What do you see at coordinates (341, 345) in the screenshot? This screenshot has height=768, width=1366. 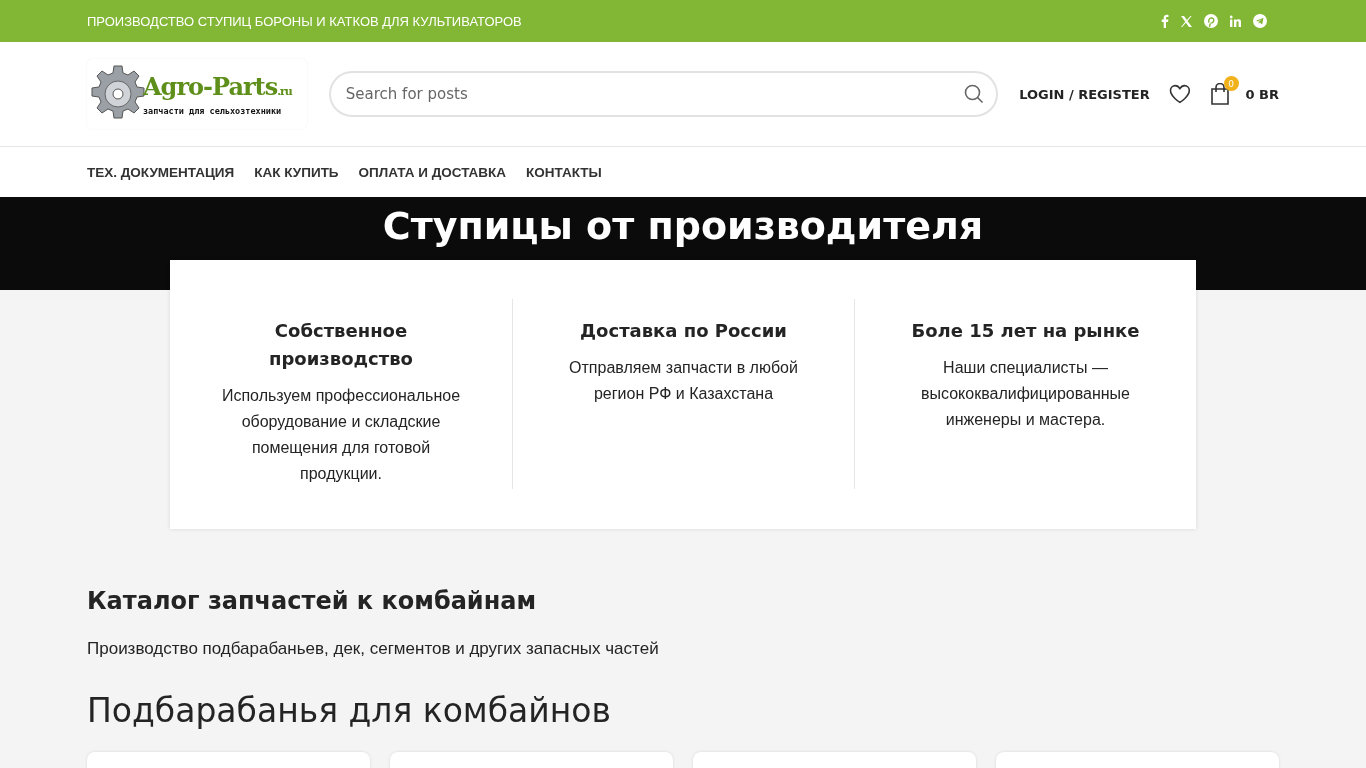 I see `feature-title: Собственное производство` at bounding box center [341, 345].